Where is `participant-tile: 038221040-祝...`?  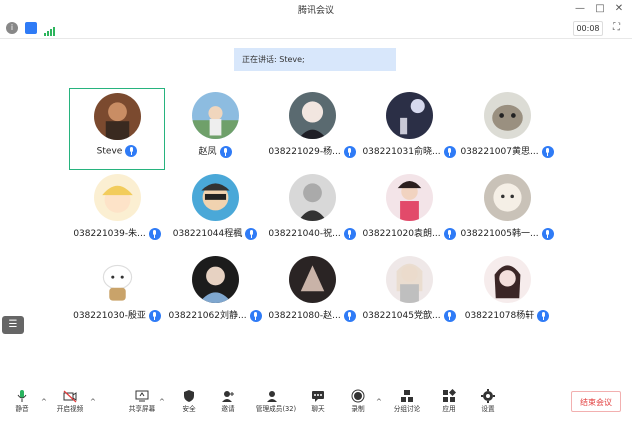
participant-tile: 038221040-祝... is located at coordinates (312, 211).